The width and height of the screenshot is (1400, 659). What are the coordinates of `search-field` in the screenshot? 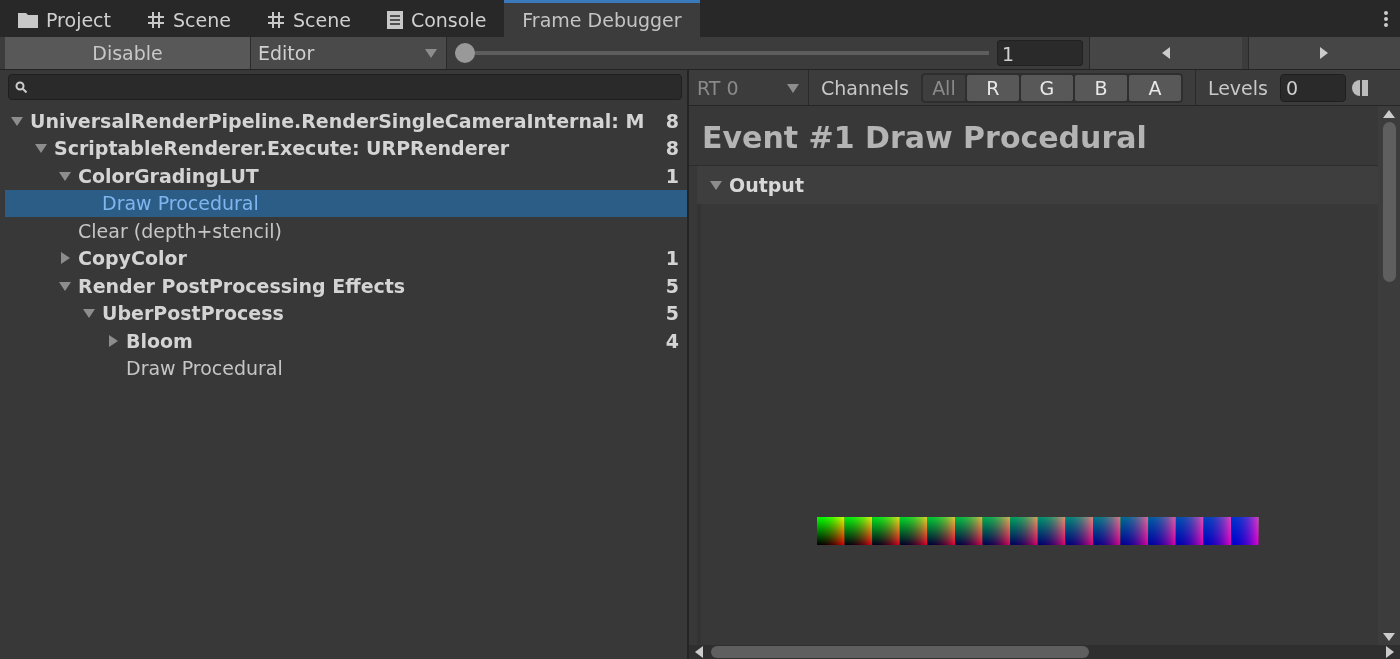 It's located at (345, 87).